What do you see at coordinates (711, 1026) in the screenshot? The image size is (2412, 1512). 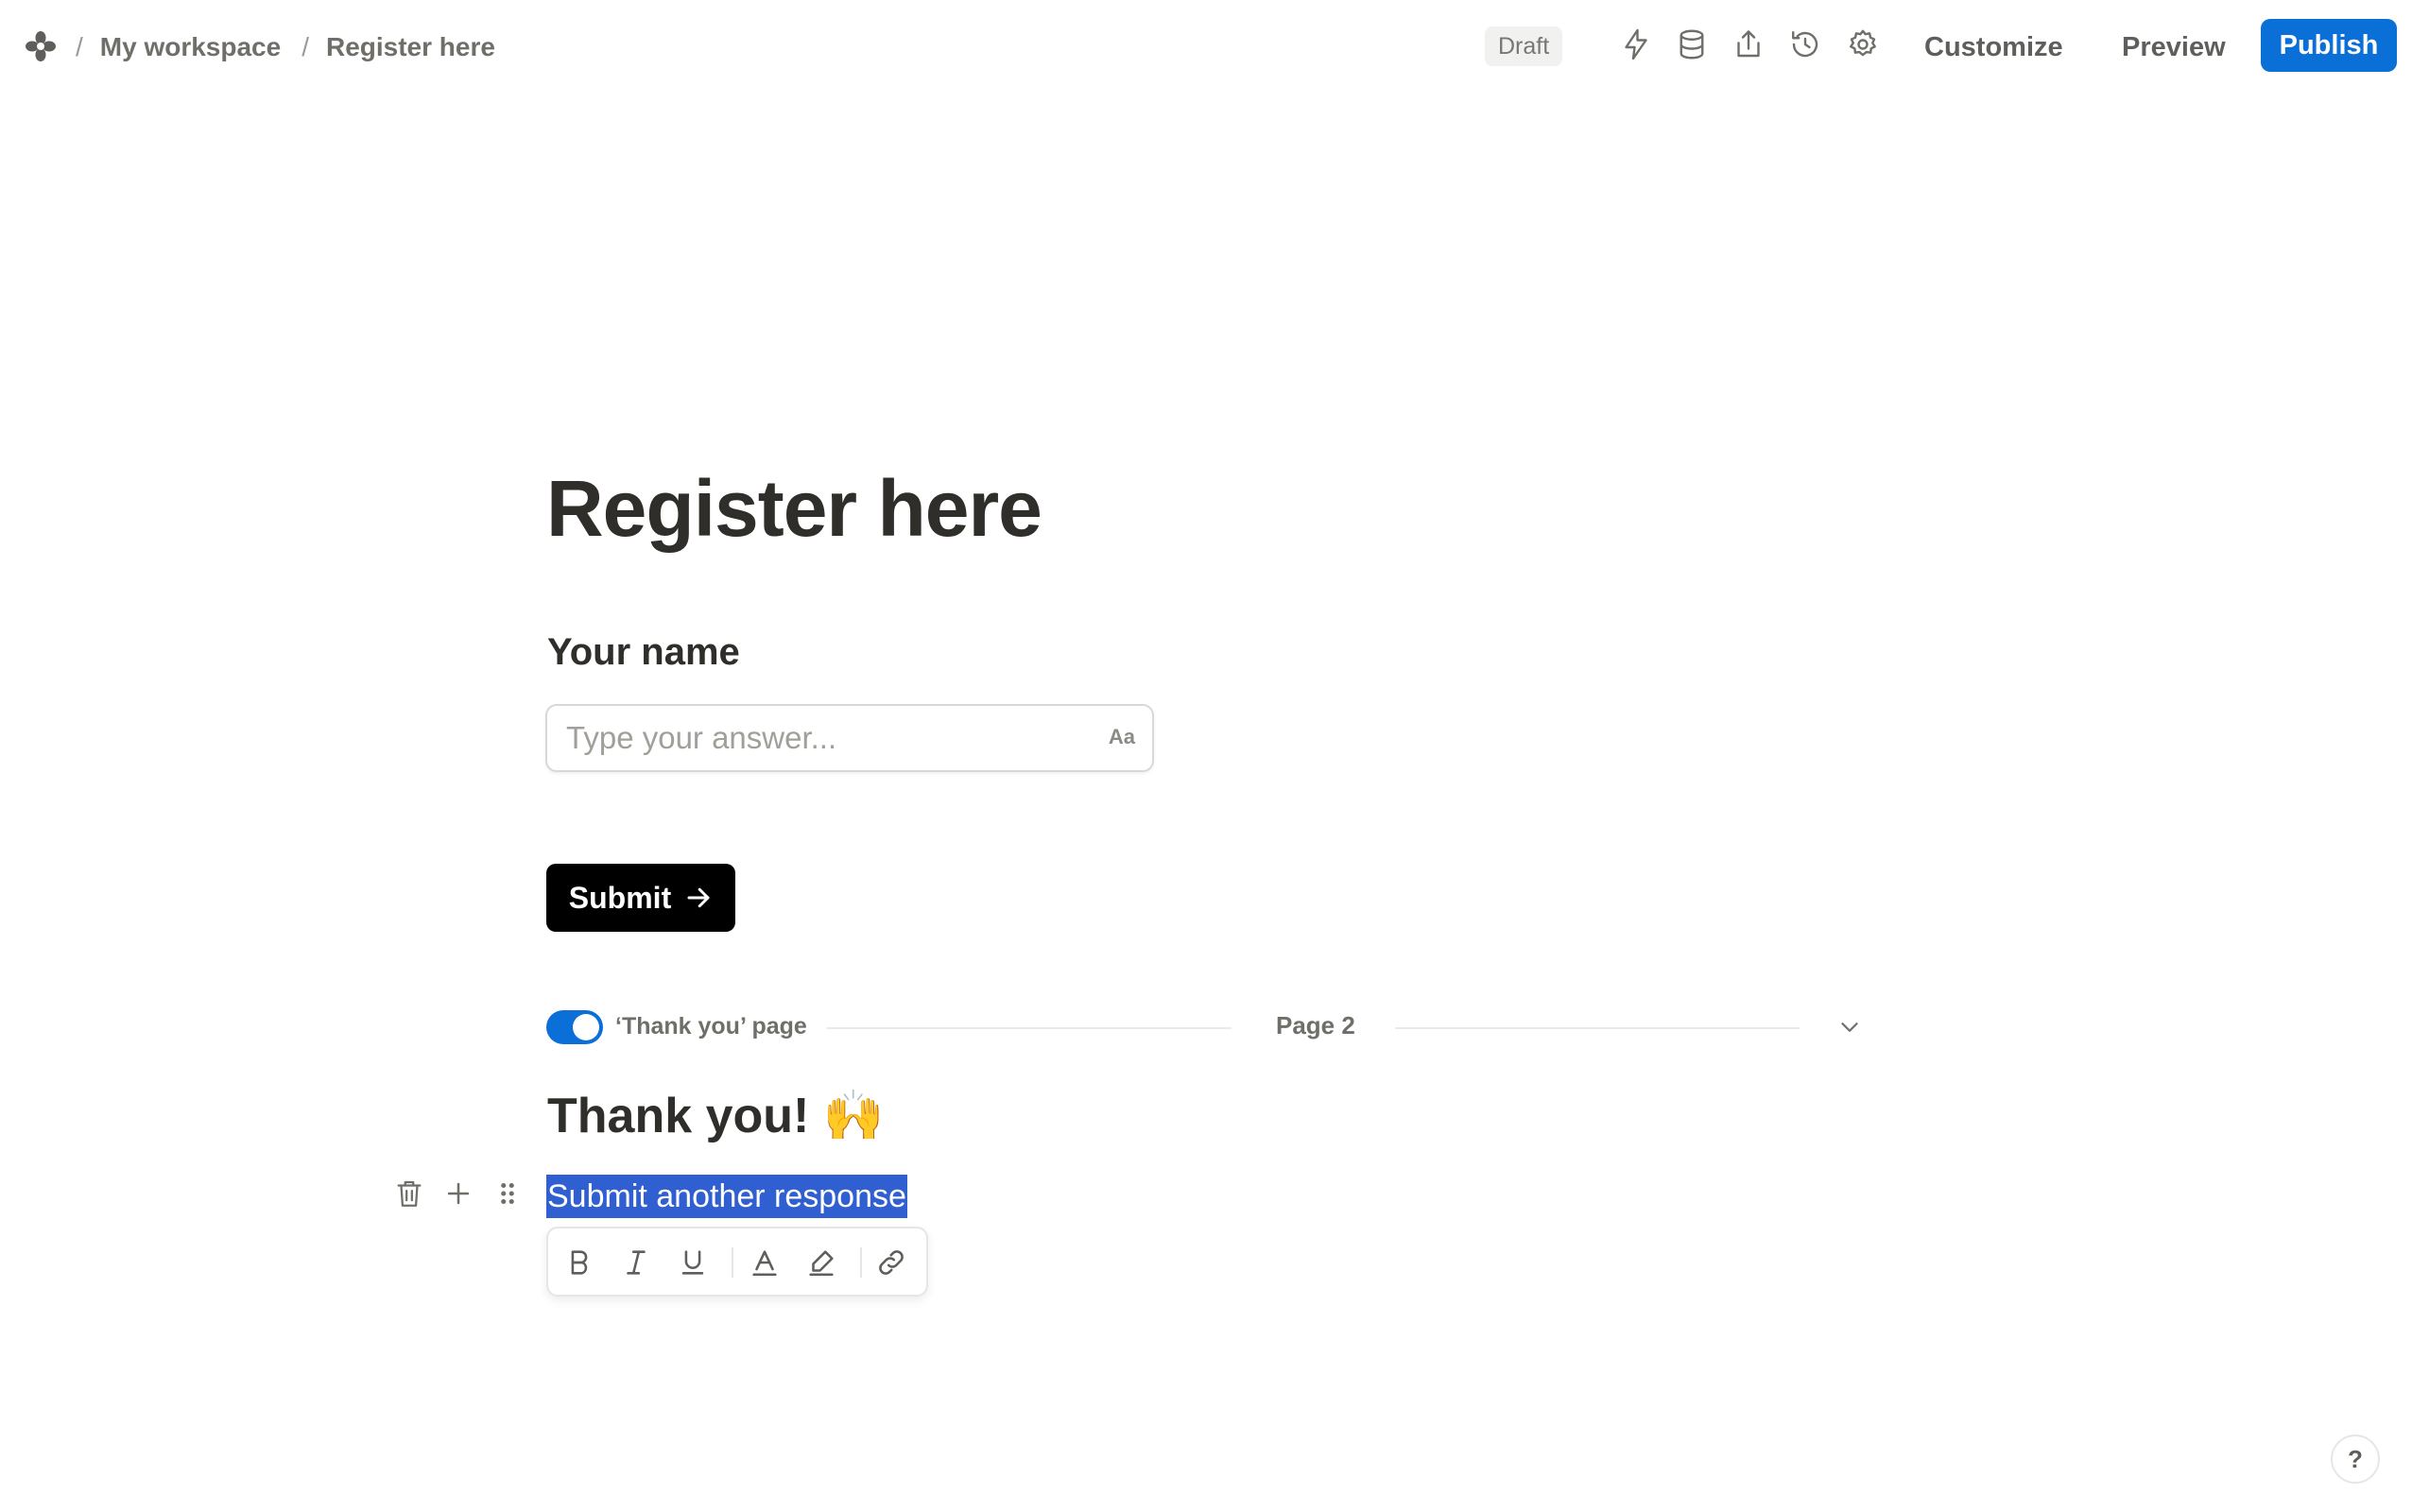 I see `thank-you-page-label: ‘Thank you’ page` at bounding box center [711, 1026].